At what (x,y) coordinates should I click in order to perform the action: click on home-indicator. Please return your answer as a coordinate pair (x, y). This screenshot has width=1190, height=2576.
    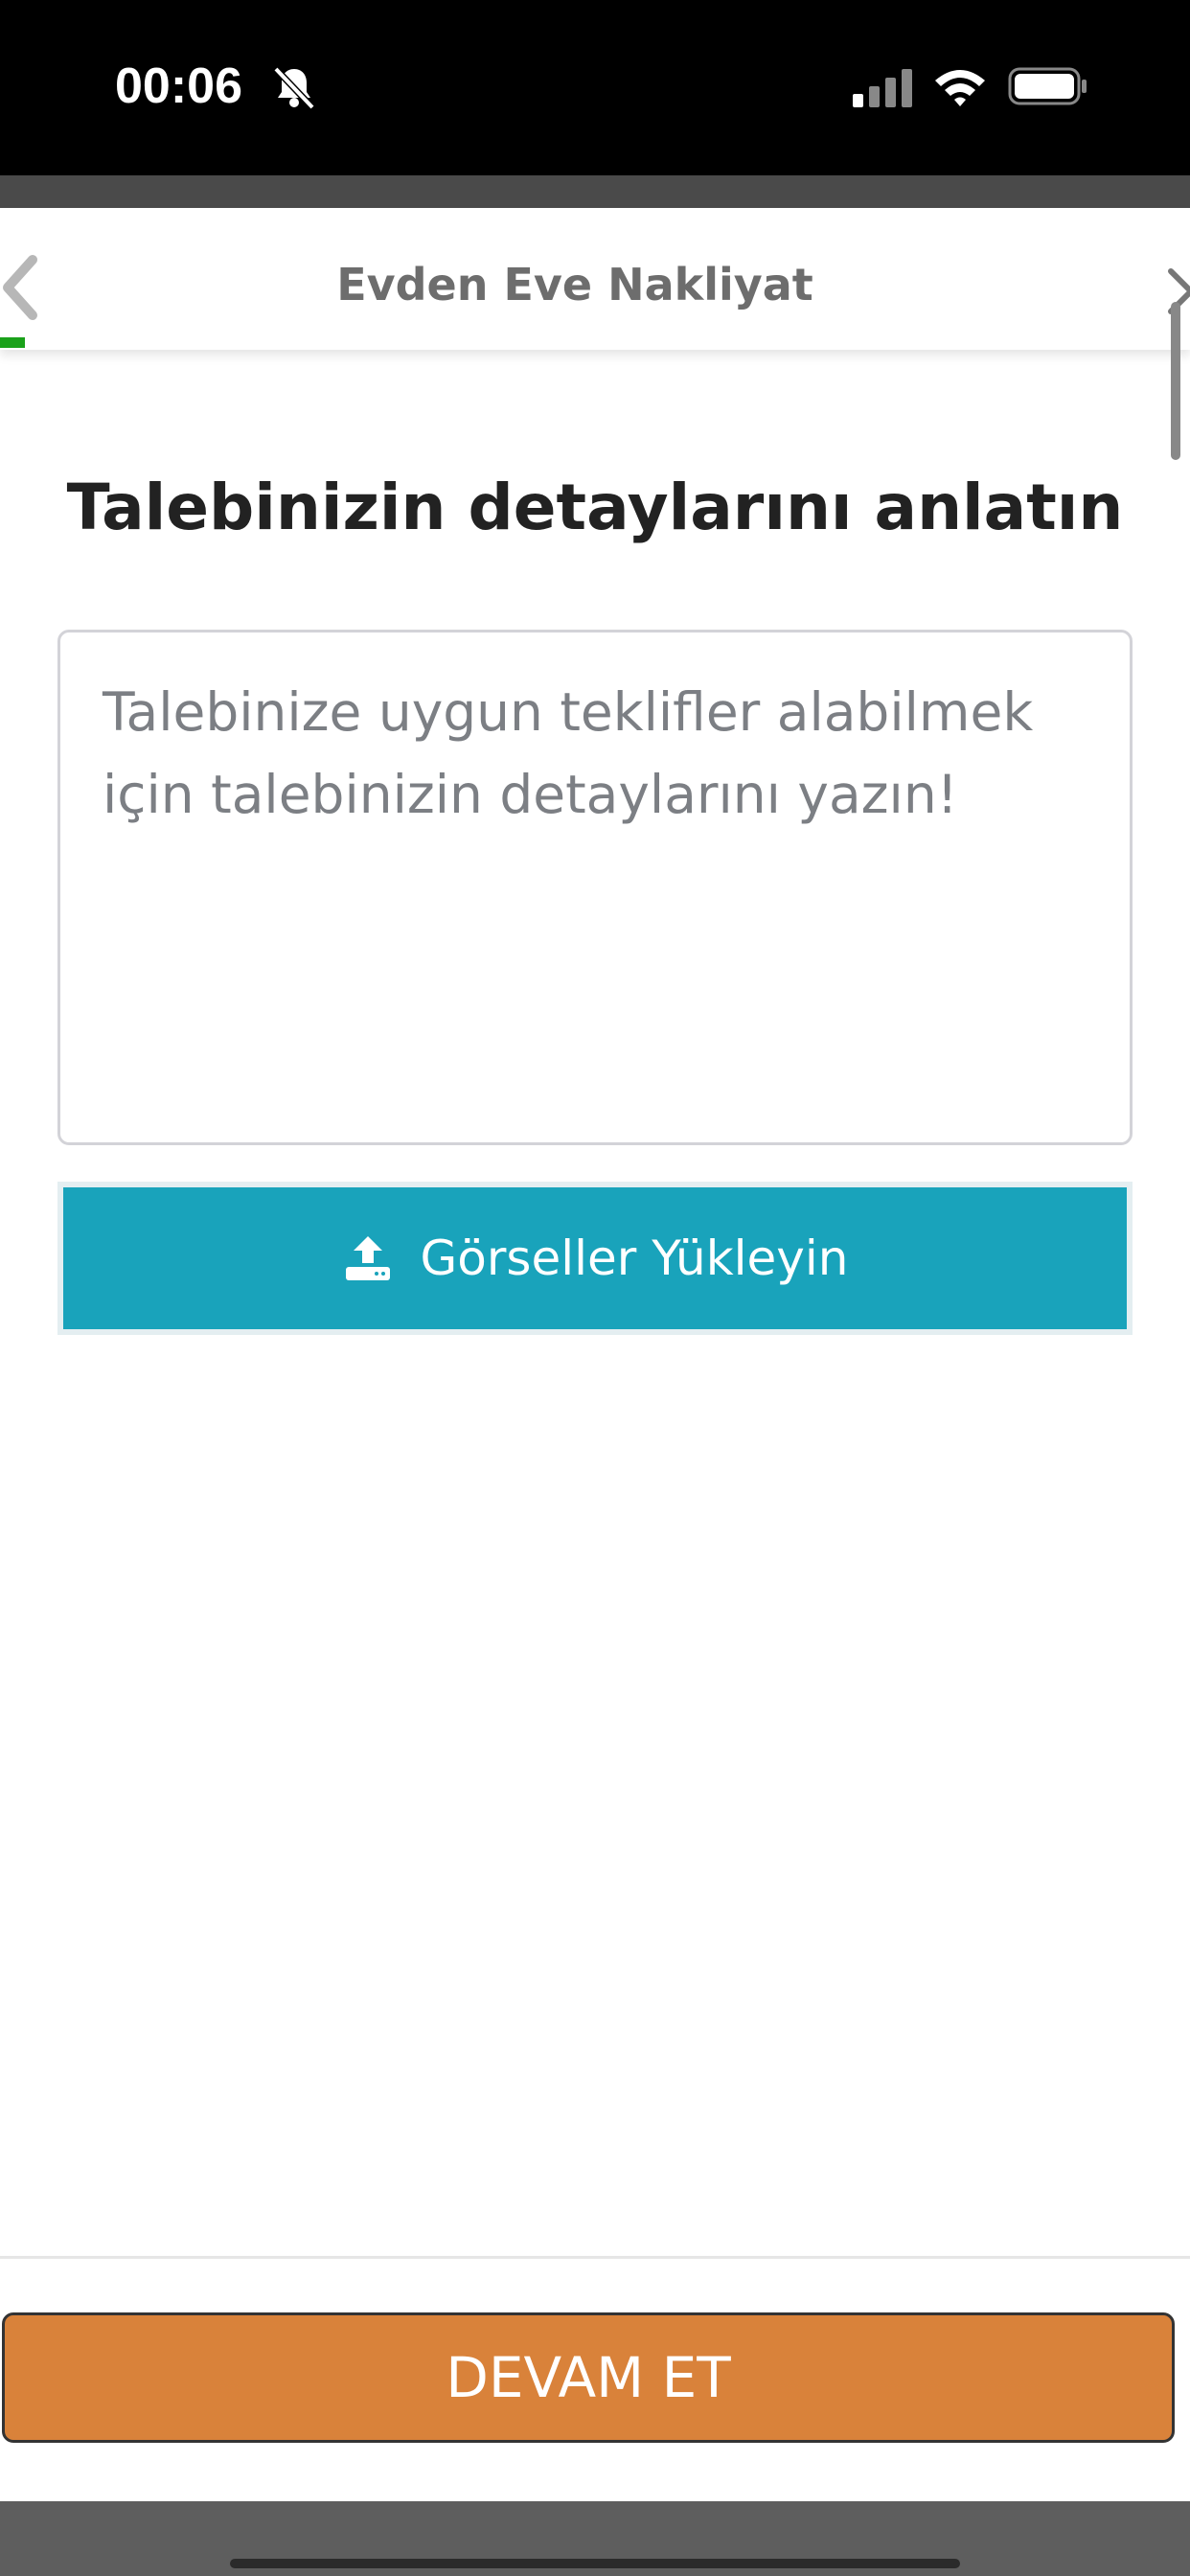
    Looking at the image, I should click on (595, 2563).